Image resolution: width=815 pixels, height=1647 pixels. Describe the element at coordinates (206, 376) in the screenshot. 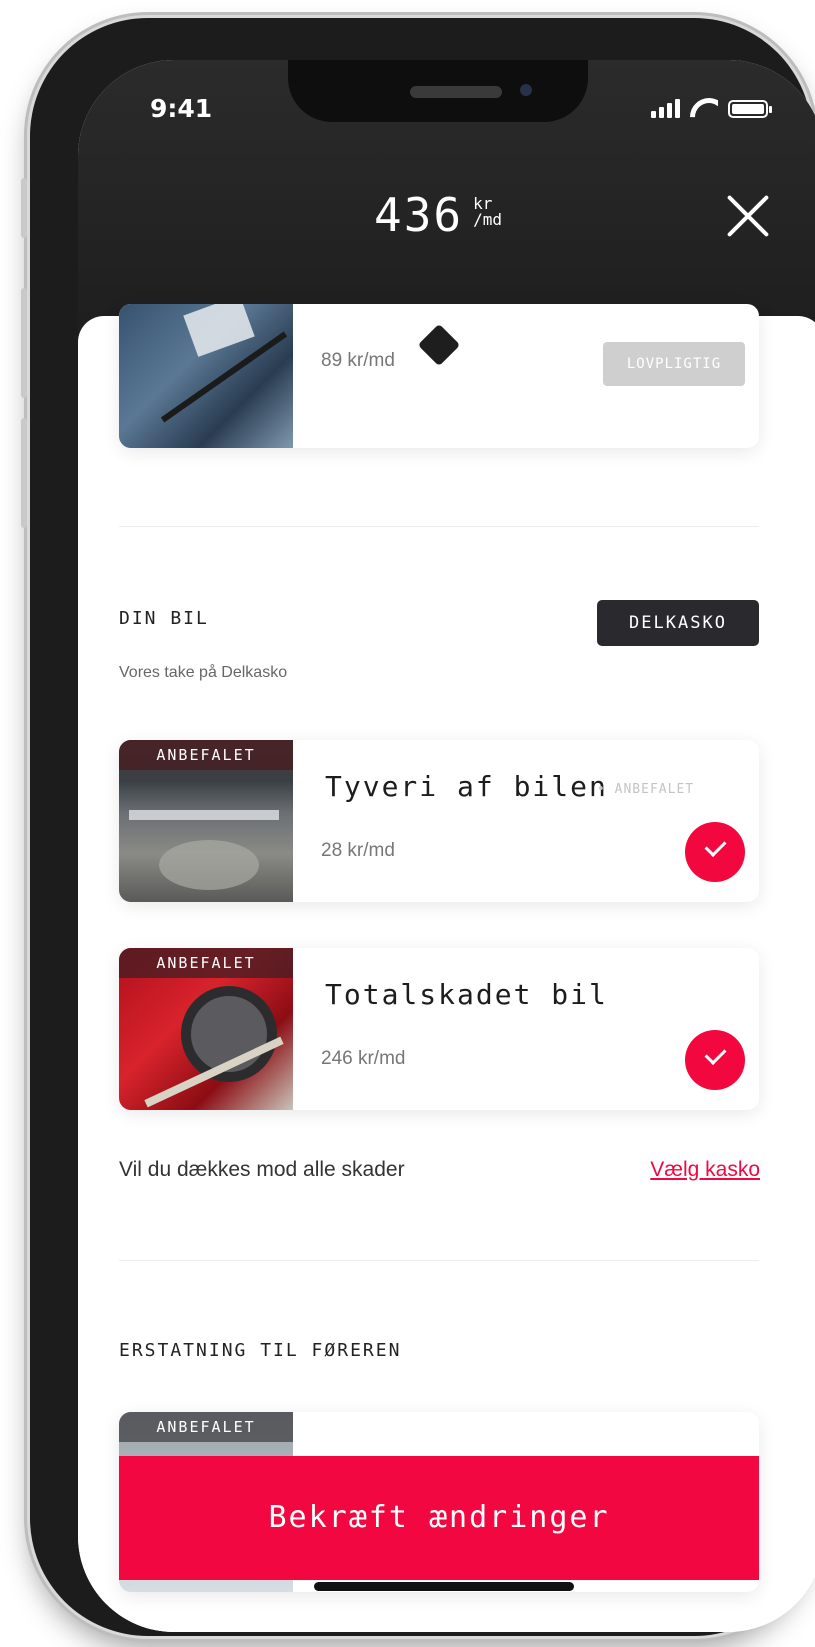

I see `card-image` at that location.